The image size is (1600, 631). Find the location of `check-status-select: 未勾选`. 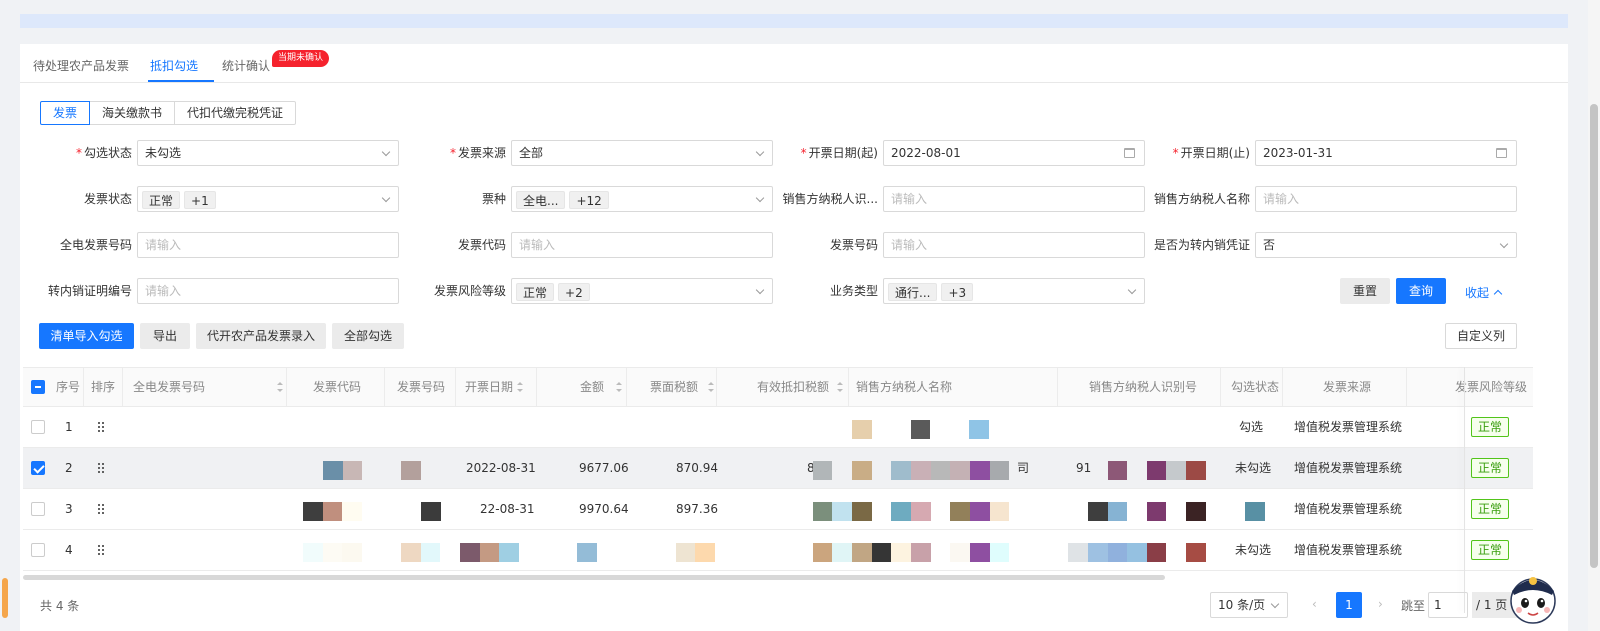

check-status-select: 未勾选 is located at coordinates (268, 153).